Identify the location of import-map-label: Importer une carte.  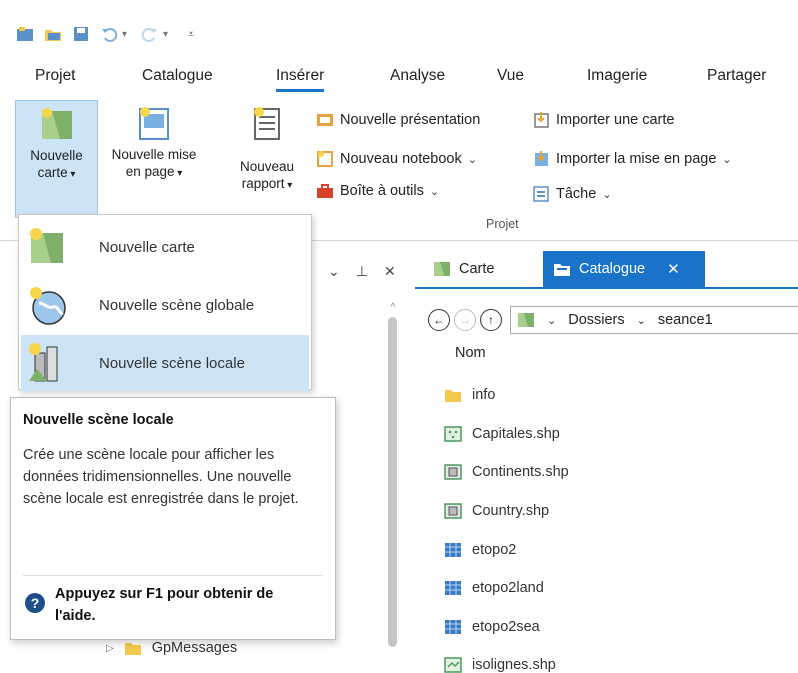
(615, 120).